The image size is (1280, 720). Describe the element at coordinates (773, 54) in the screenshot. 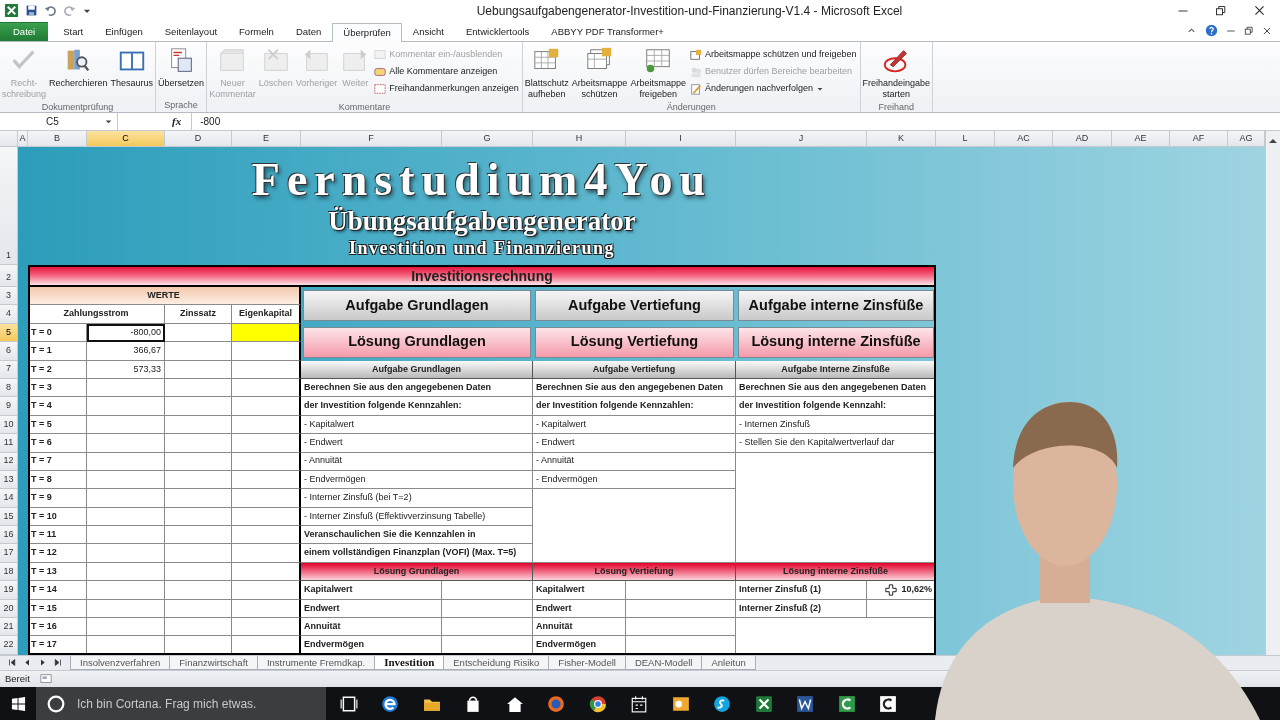

I see `ribbon-button: Arbeitsmappe schützen und freigeben` at that location.